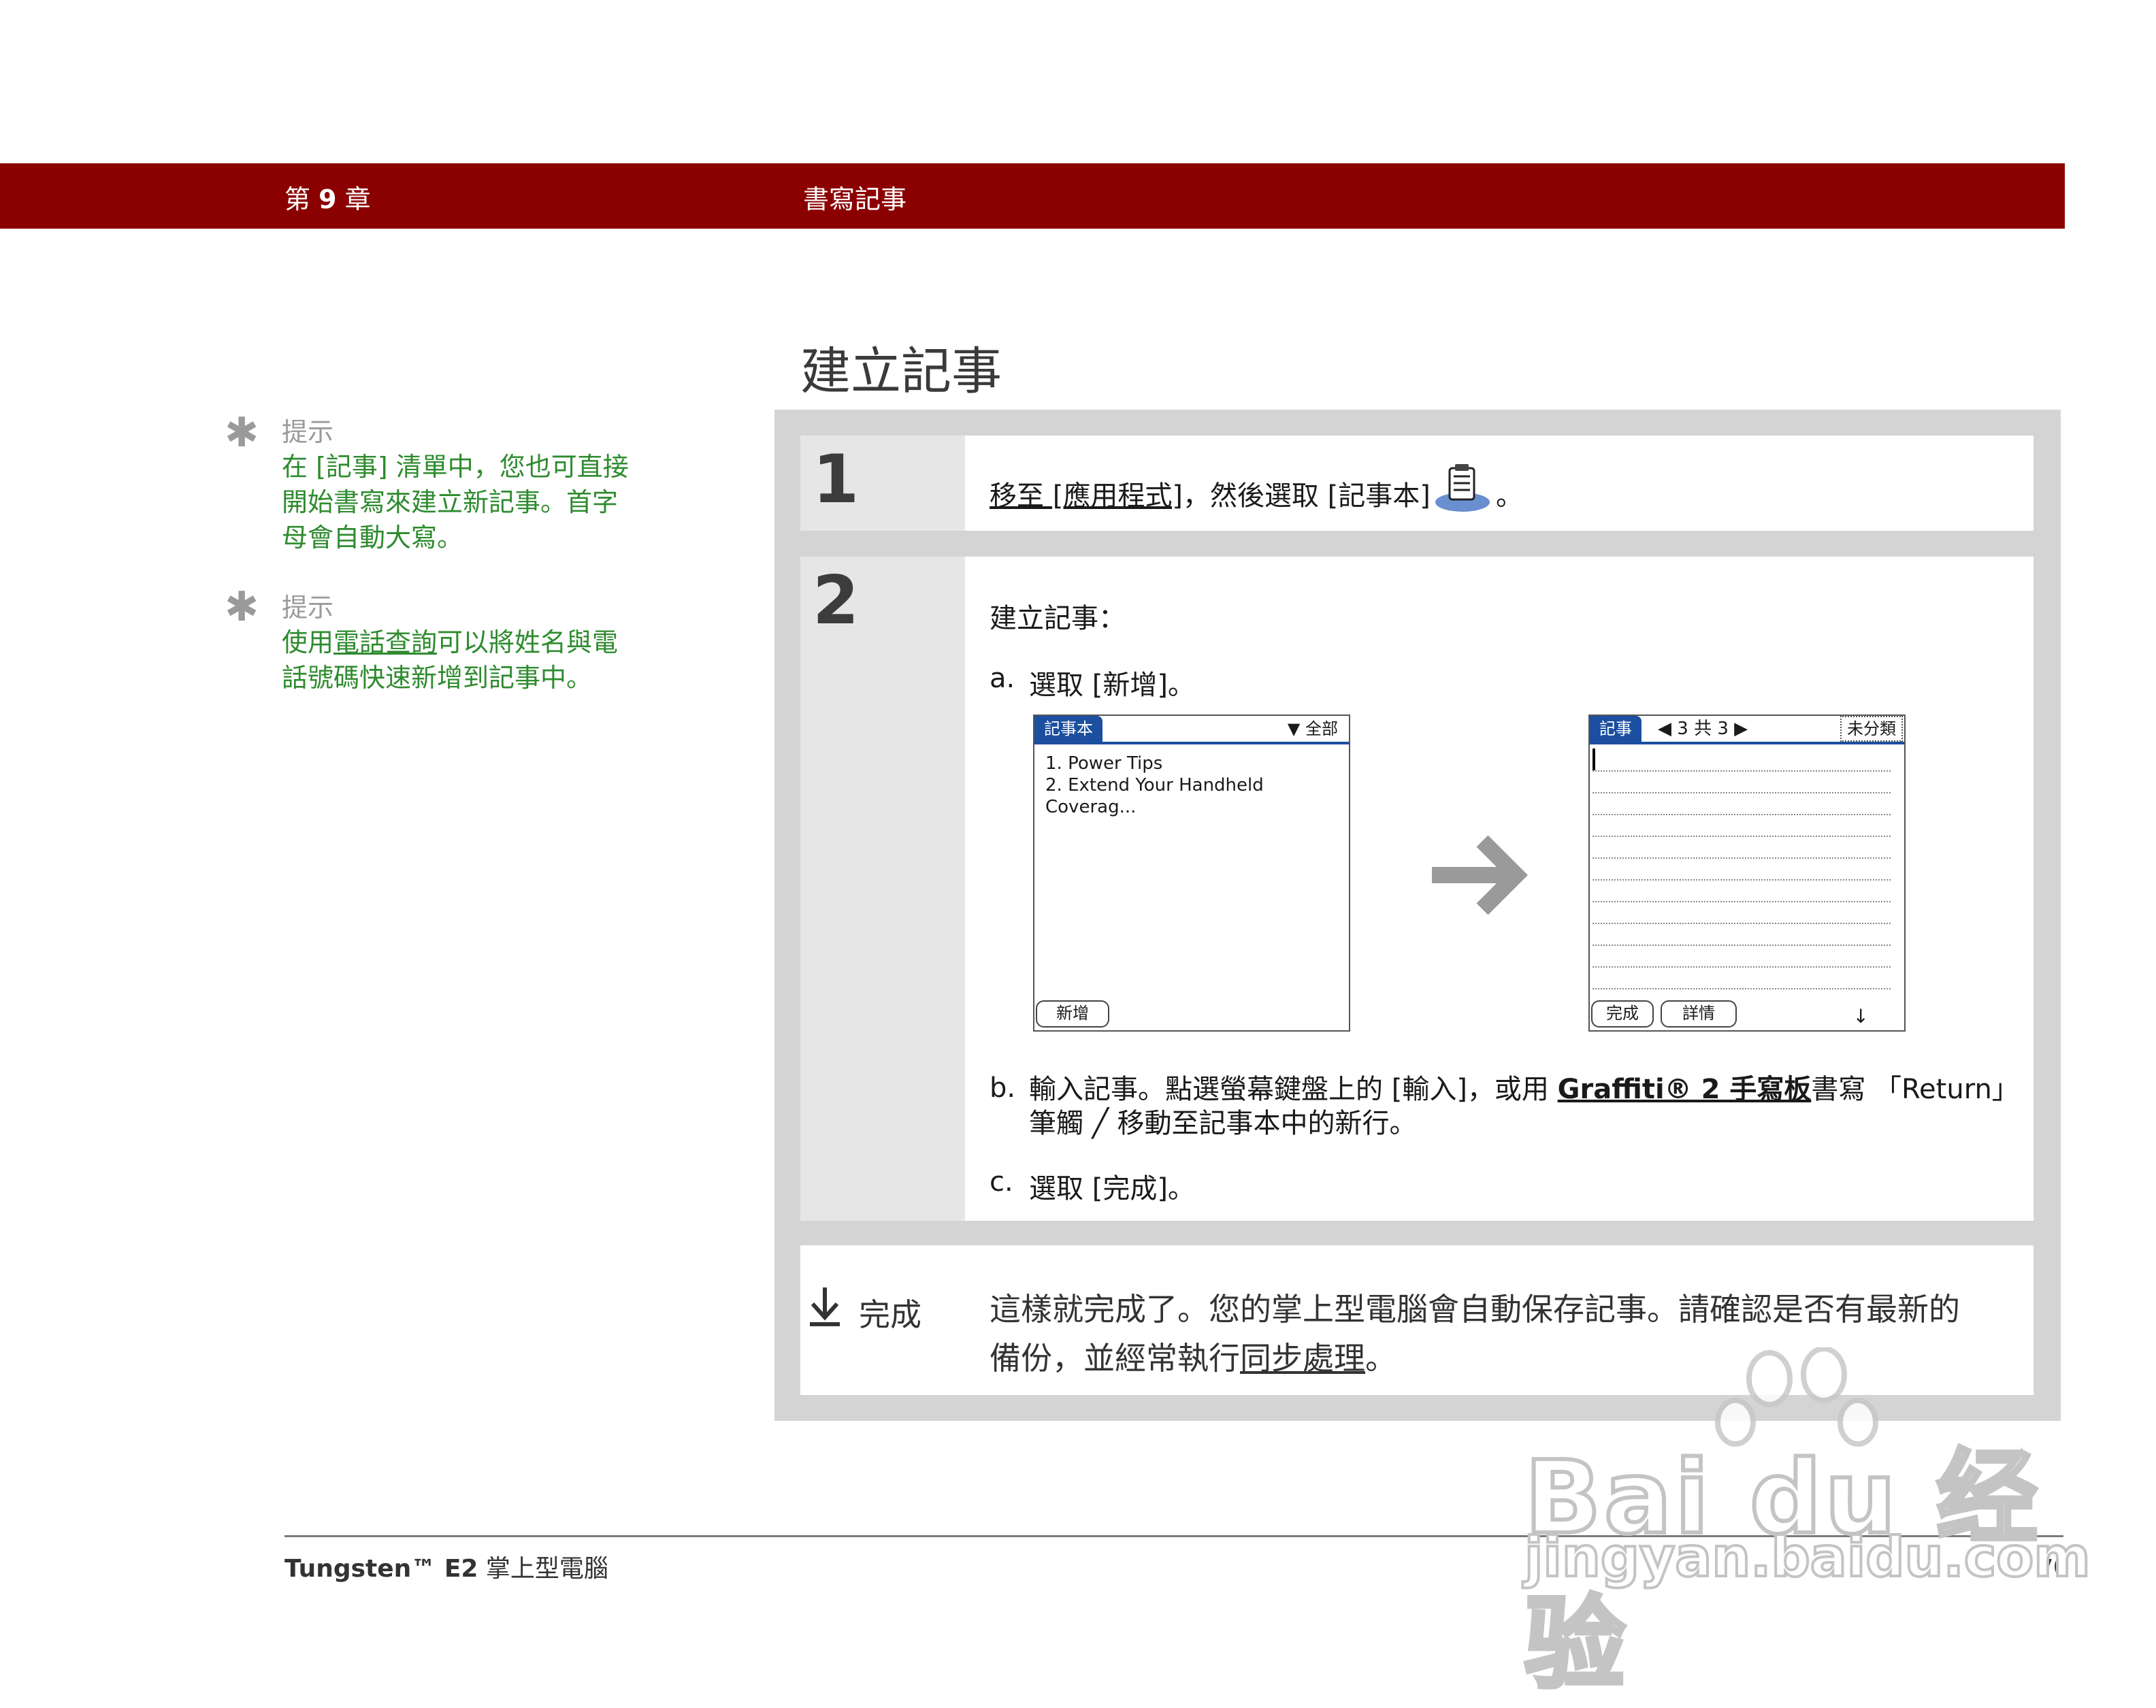  Describe the element at coordinates (901, 372) in the screenshot. I see `page-title: 建立記事` at that location.